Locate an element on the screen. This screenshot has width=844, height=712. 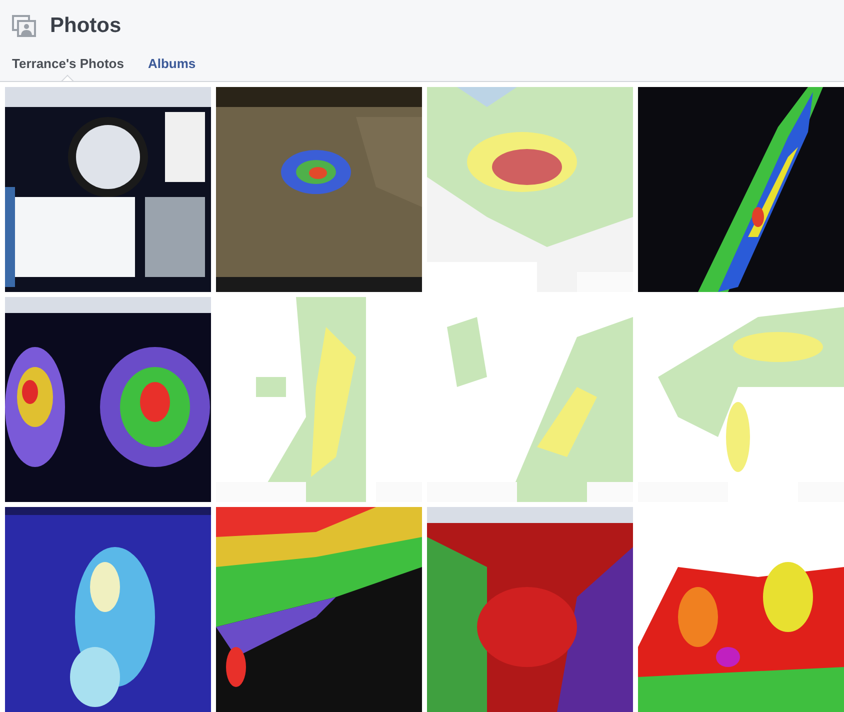
page-title: Photos is located at coordinates (86, 26).